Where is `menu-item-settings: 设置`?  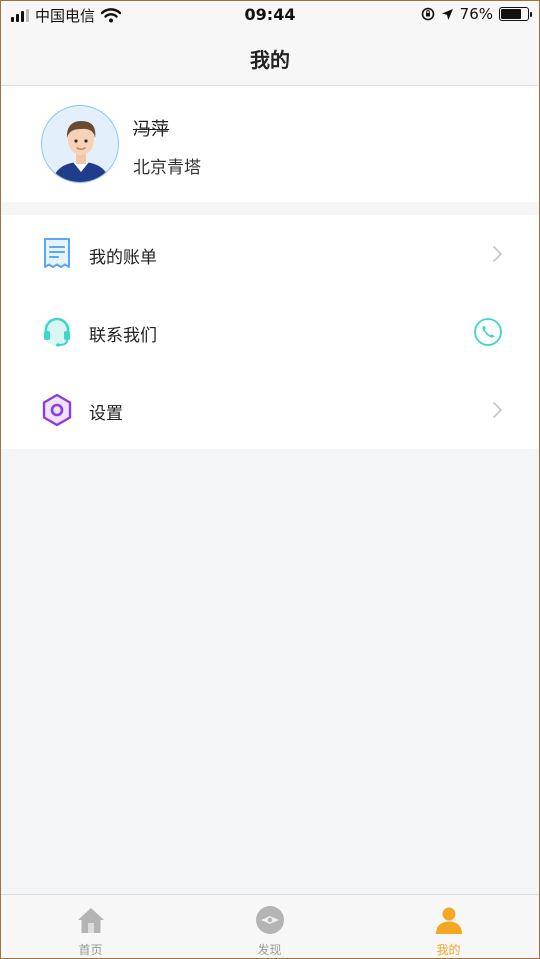
menu-item-settings: 设置 is located at coordinates (270, 410).